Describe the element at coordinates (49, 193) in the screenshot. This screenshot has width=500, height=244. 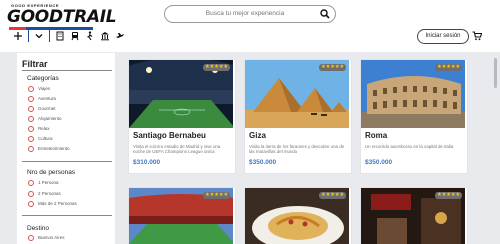
I see `filter-option-label: 2 Personas` at that location.